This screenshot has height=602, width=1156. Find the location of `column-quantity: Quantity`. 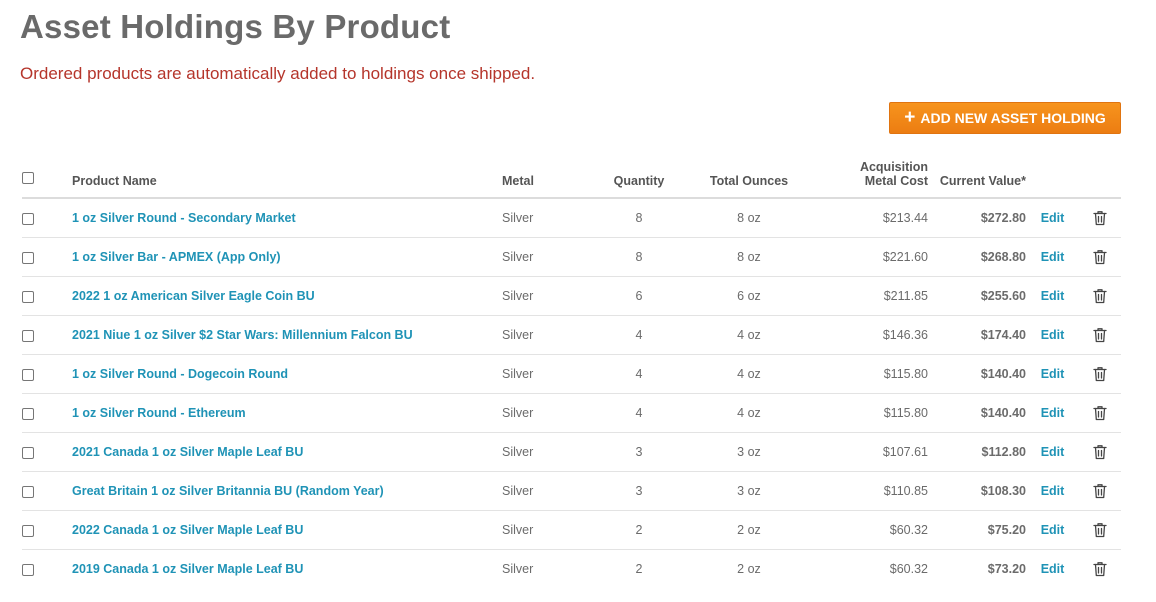

column-quantity: Quantity is located at coordinates (639, 178).